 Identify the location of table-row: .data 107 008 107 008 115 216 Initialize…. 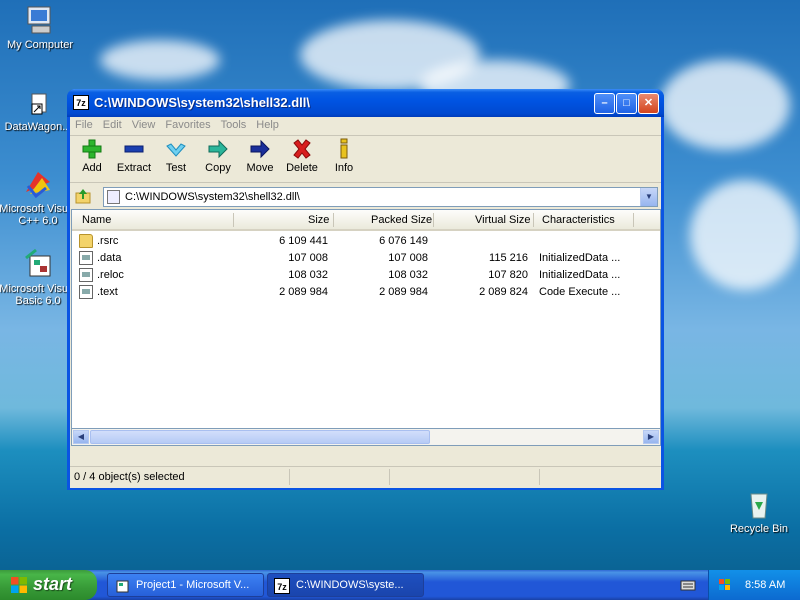
(366, 258).